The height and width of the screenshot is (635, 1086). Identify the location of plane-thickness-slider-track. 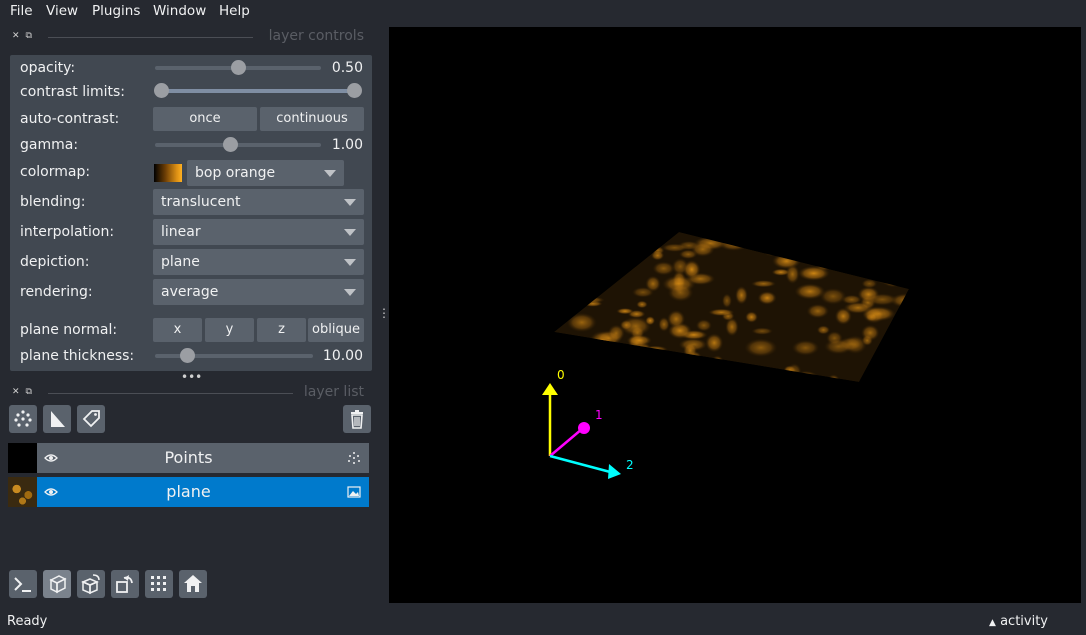
(234, 356).